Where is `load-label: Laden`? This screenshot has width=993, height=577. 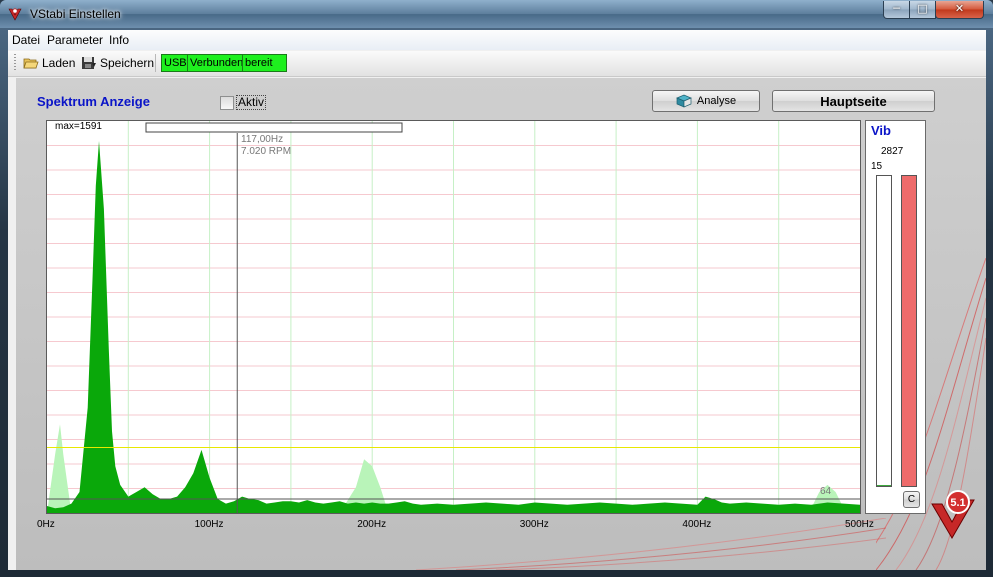
load-label: Laden is located at coordinates (59, 63).